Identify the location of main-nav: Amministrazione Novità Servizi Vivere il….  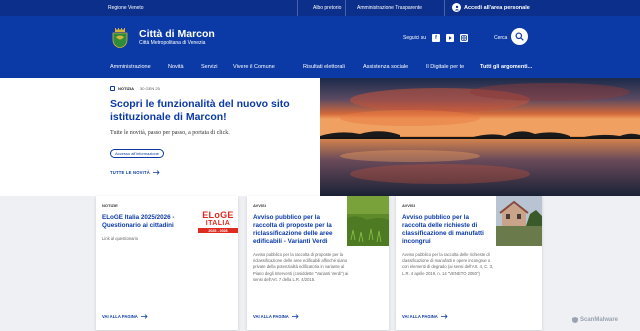
(320, 68).